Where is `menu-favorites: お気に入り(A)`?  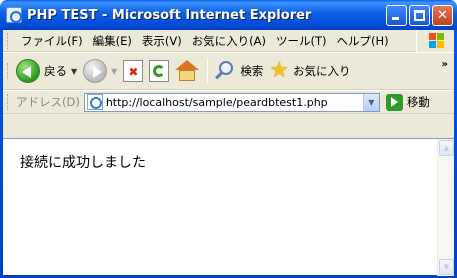 menu-favorites: お気に入り(A) is located at coordinates (229, 41).